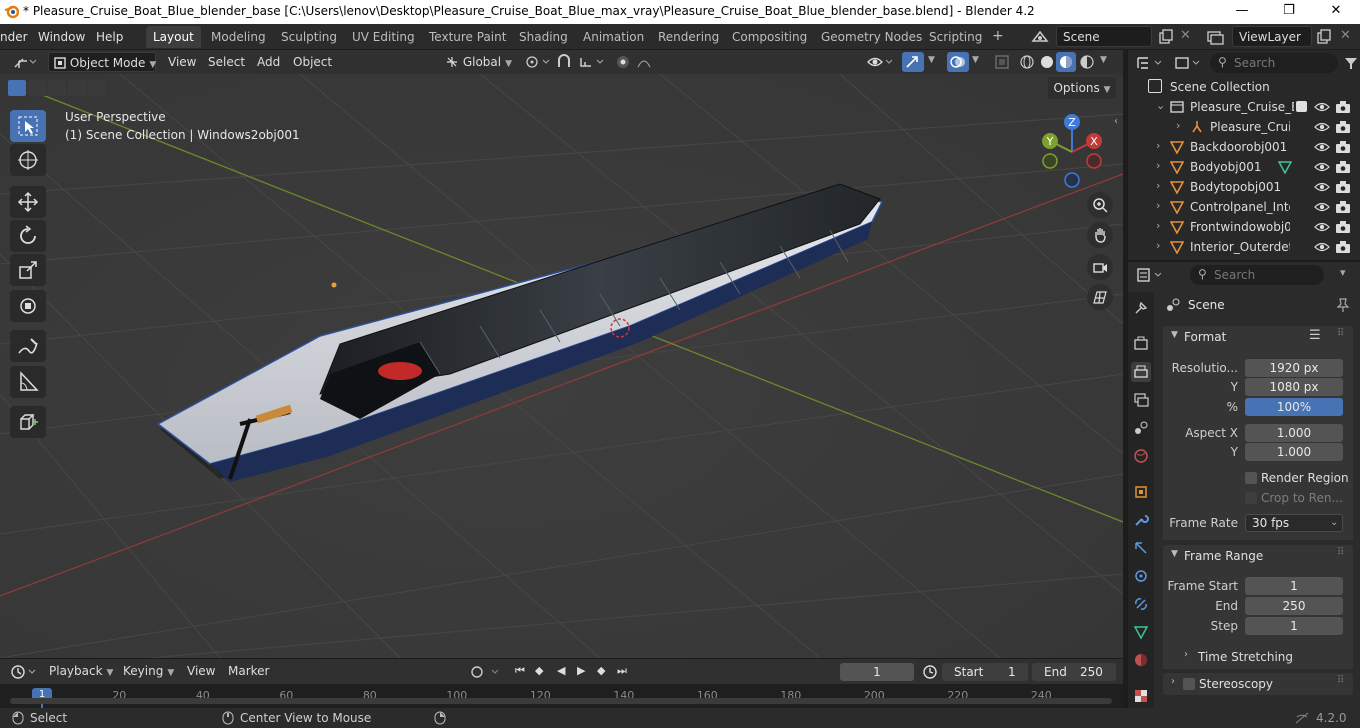 The height and width of the screenshot is (728, 1360). I want to click on pin-icon, so click(1343, 305).